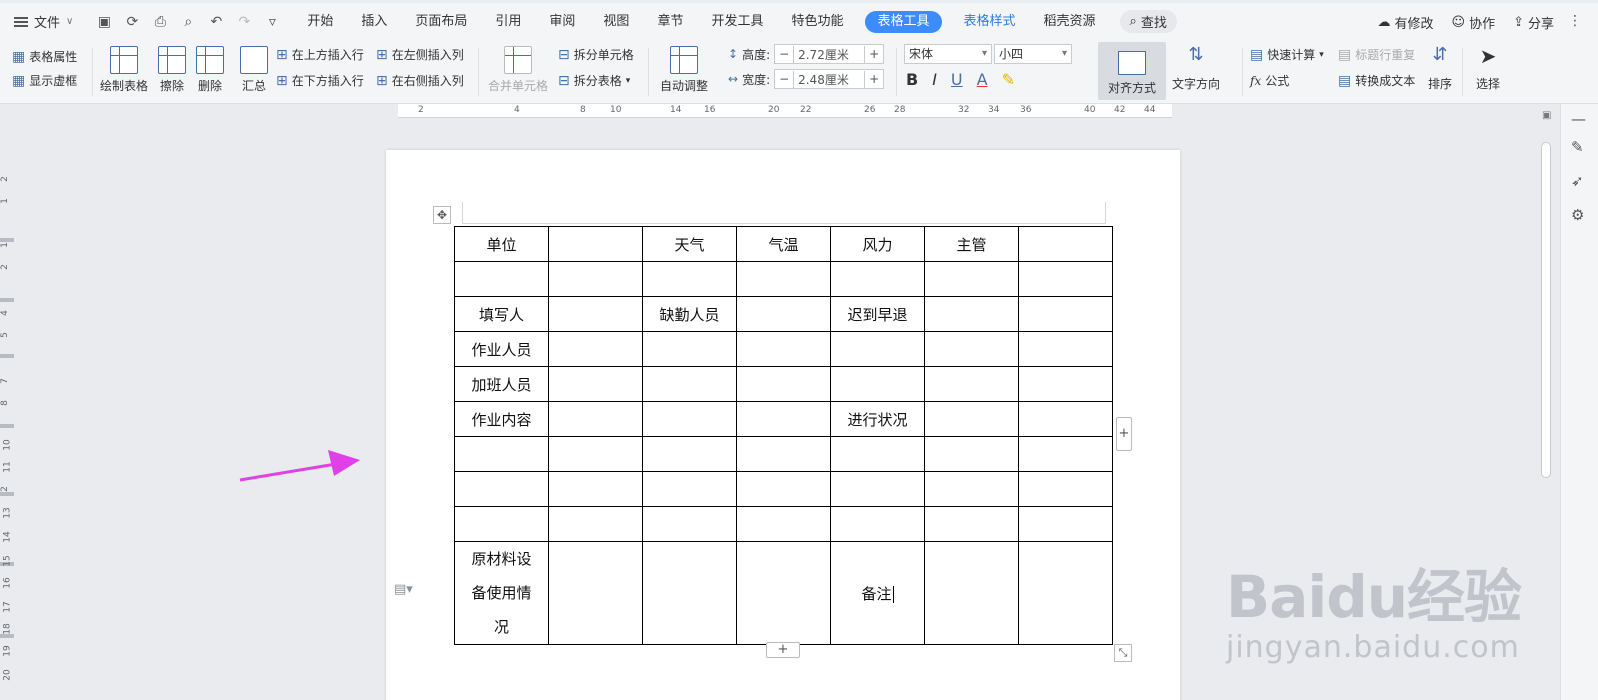 The height and width of the screenshot is (700, 1598). What do you see at coordinates (616, 22) in the screenshot?
I see `tab-view: 视图` at bounding box center [616, 22].